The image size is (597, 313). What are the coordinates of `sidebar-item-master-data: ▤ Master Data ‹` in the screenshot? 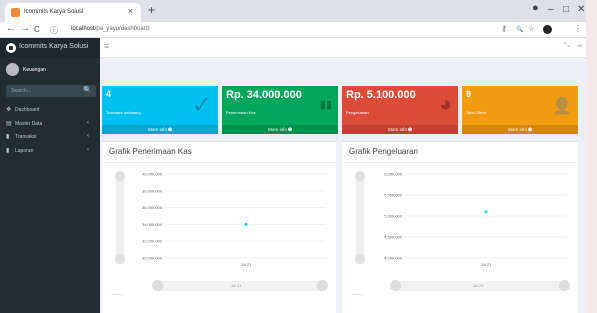 It's located at (50, 124).